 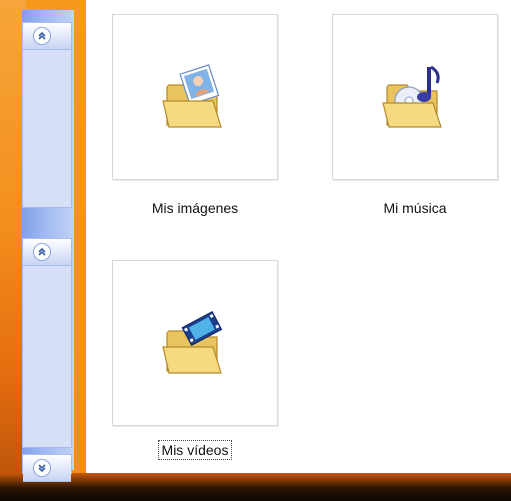 What do you see at coordinates (192, 96) in the screenshot?
I see `pictures-folder-icon` at bounding box center [192, 96].